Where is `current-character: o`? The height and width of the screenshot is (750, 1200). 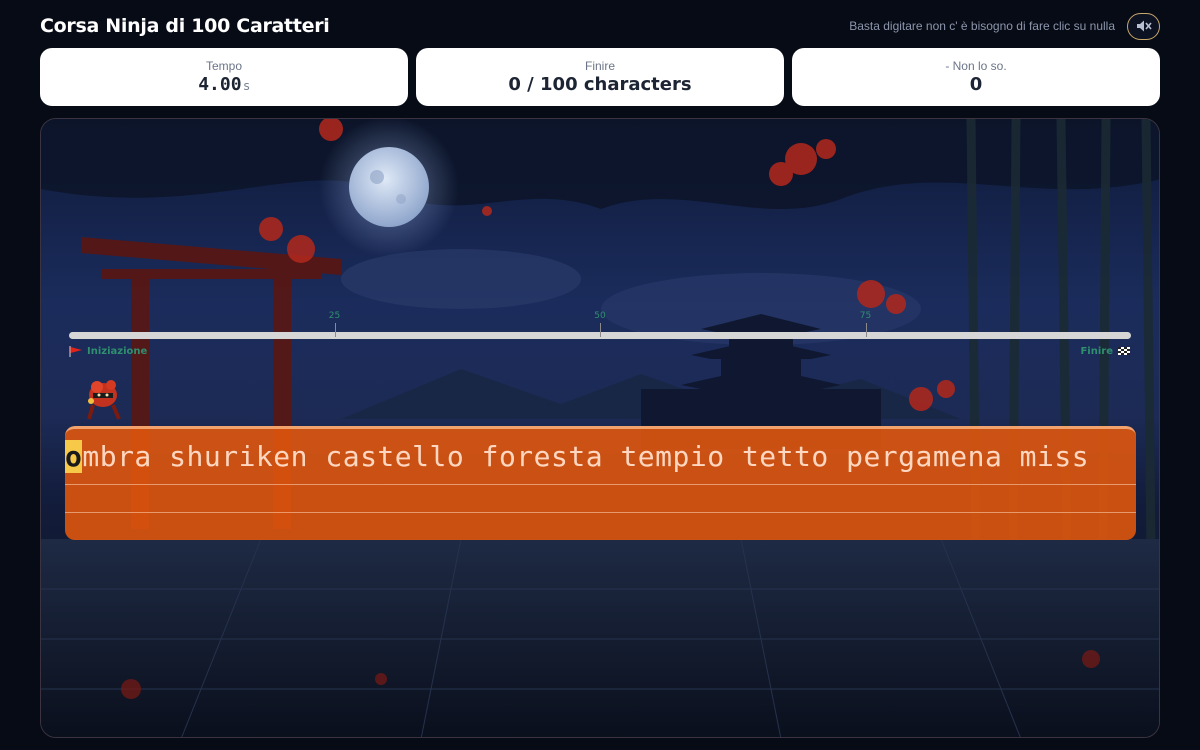 current-character: o is located at coordinates (74, 456).